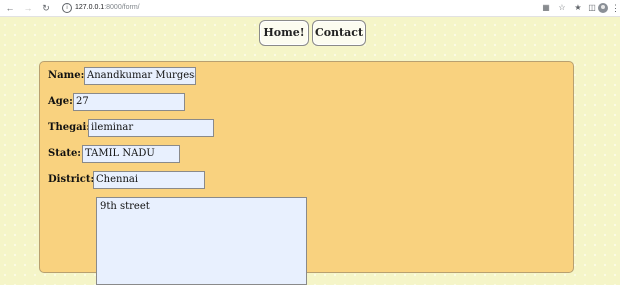  I want to click on address-bar: 127.0.0.1:8000/form/, so click(107, 8).